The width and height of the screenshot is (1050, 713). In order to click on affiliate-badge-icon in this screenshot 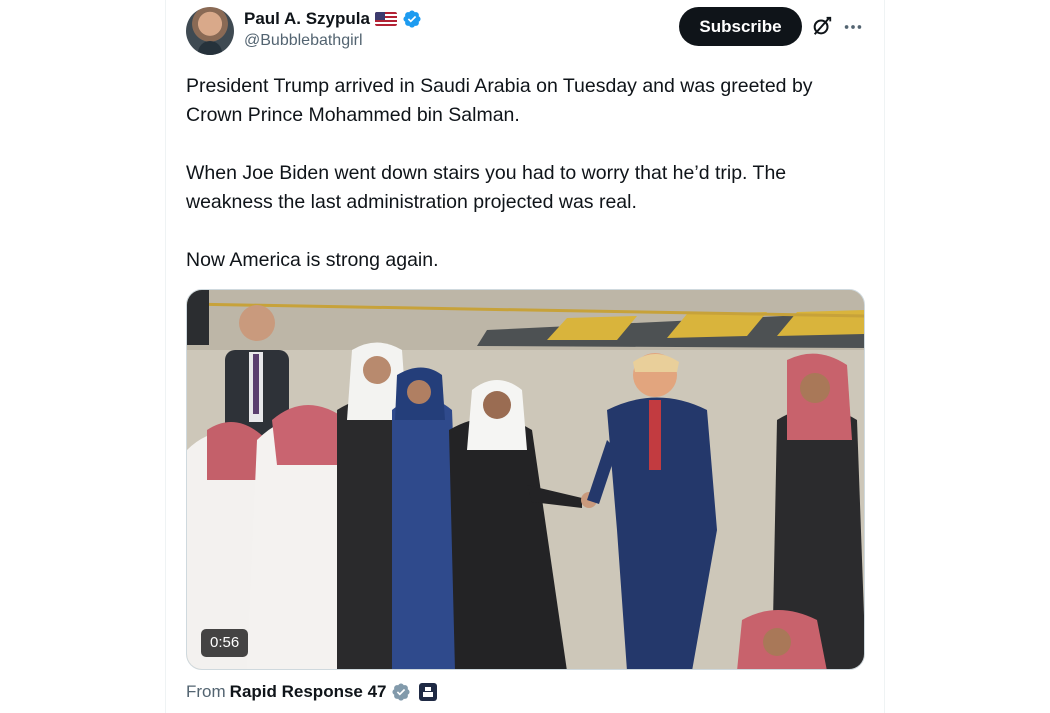, I will do `click(427, 692)`.